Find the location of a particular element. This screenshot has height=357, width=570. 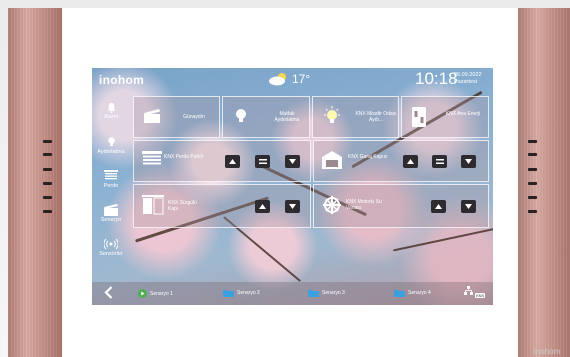

status-bar: inohom 17° 10:18 26.09.2022 Pazartesi is located at coordinates (292, 80).